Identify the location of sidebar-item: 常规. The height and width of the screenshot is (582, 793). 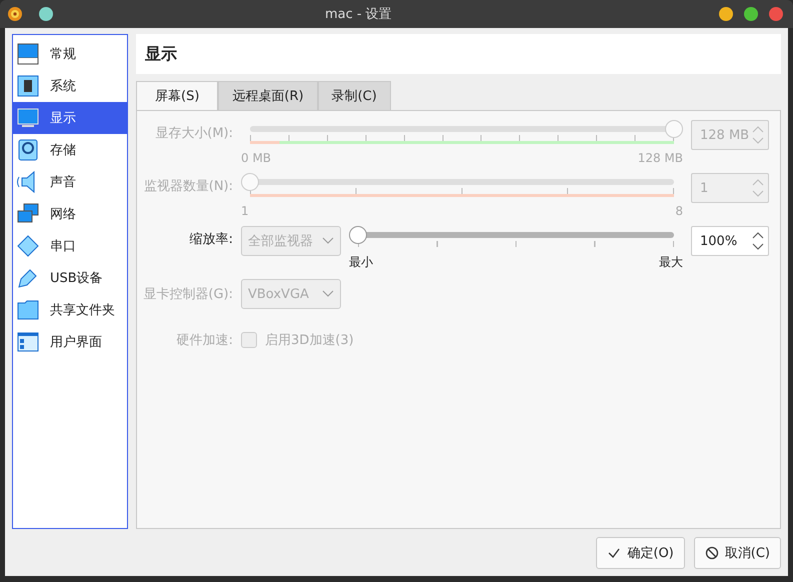
(70, 54).